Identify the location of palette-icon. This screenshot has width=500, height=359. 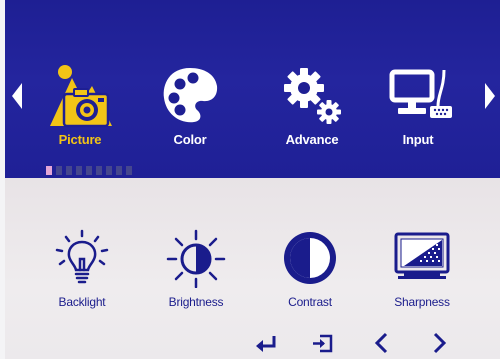
(190, 95).